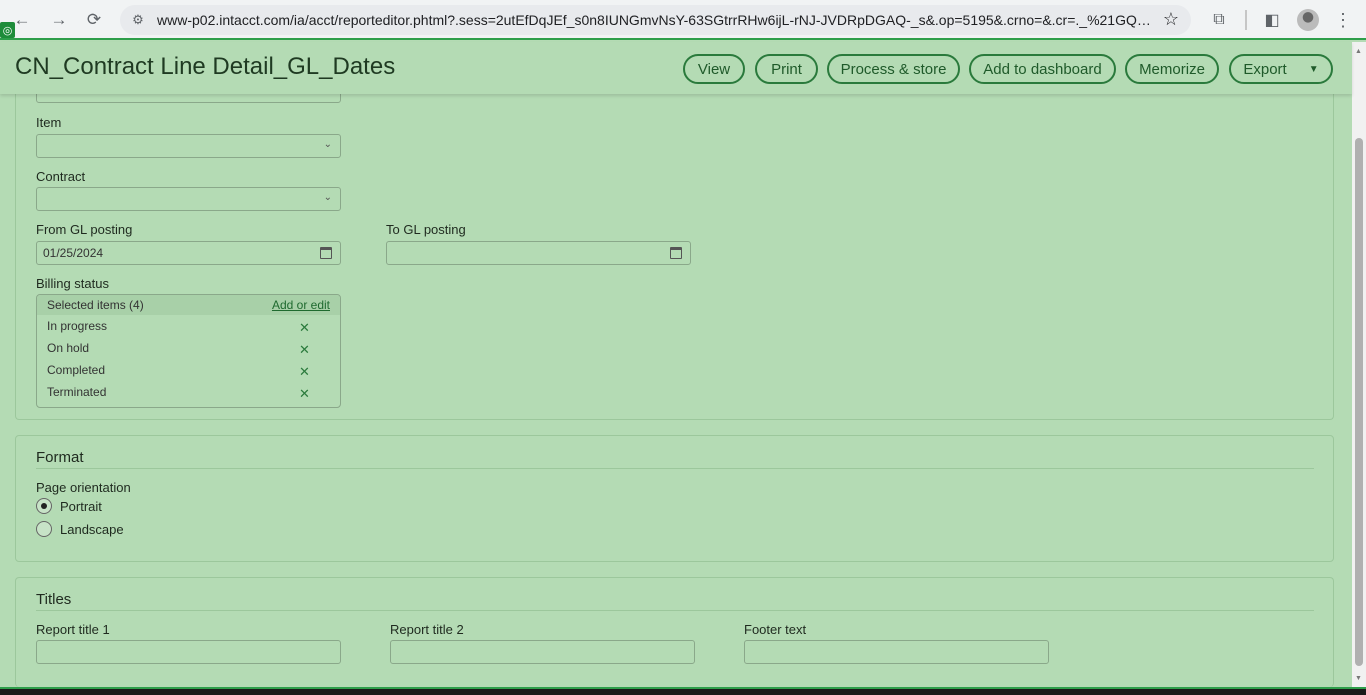  What do you see at coordinates (1171, 19) in the screenshot?
I see `bookmark-star-icon: ☆` at bounding box center [1171, 19].